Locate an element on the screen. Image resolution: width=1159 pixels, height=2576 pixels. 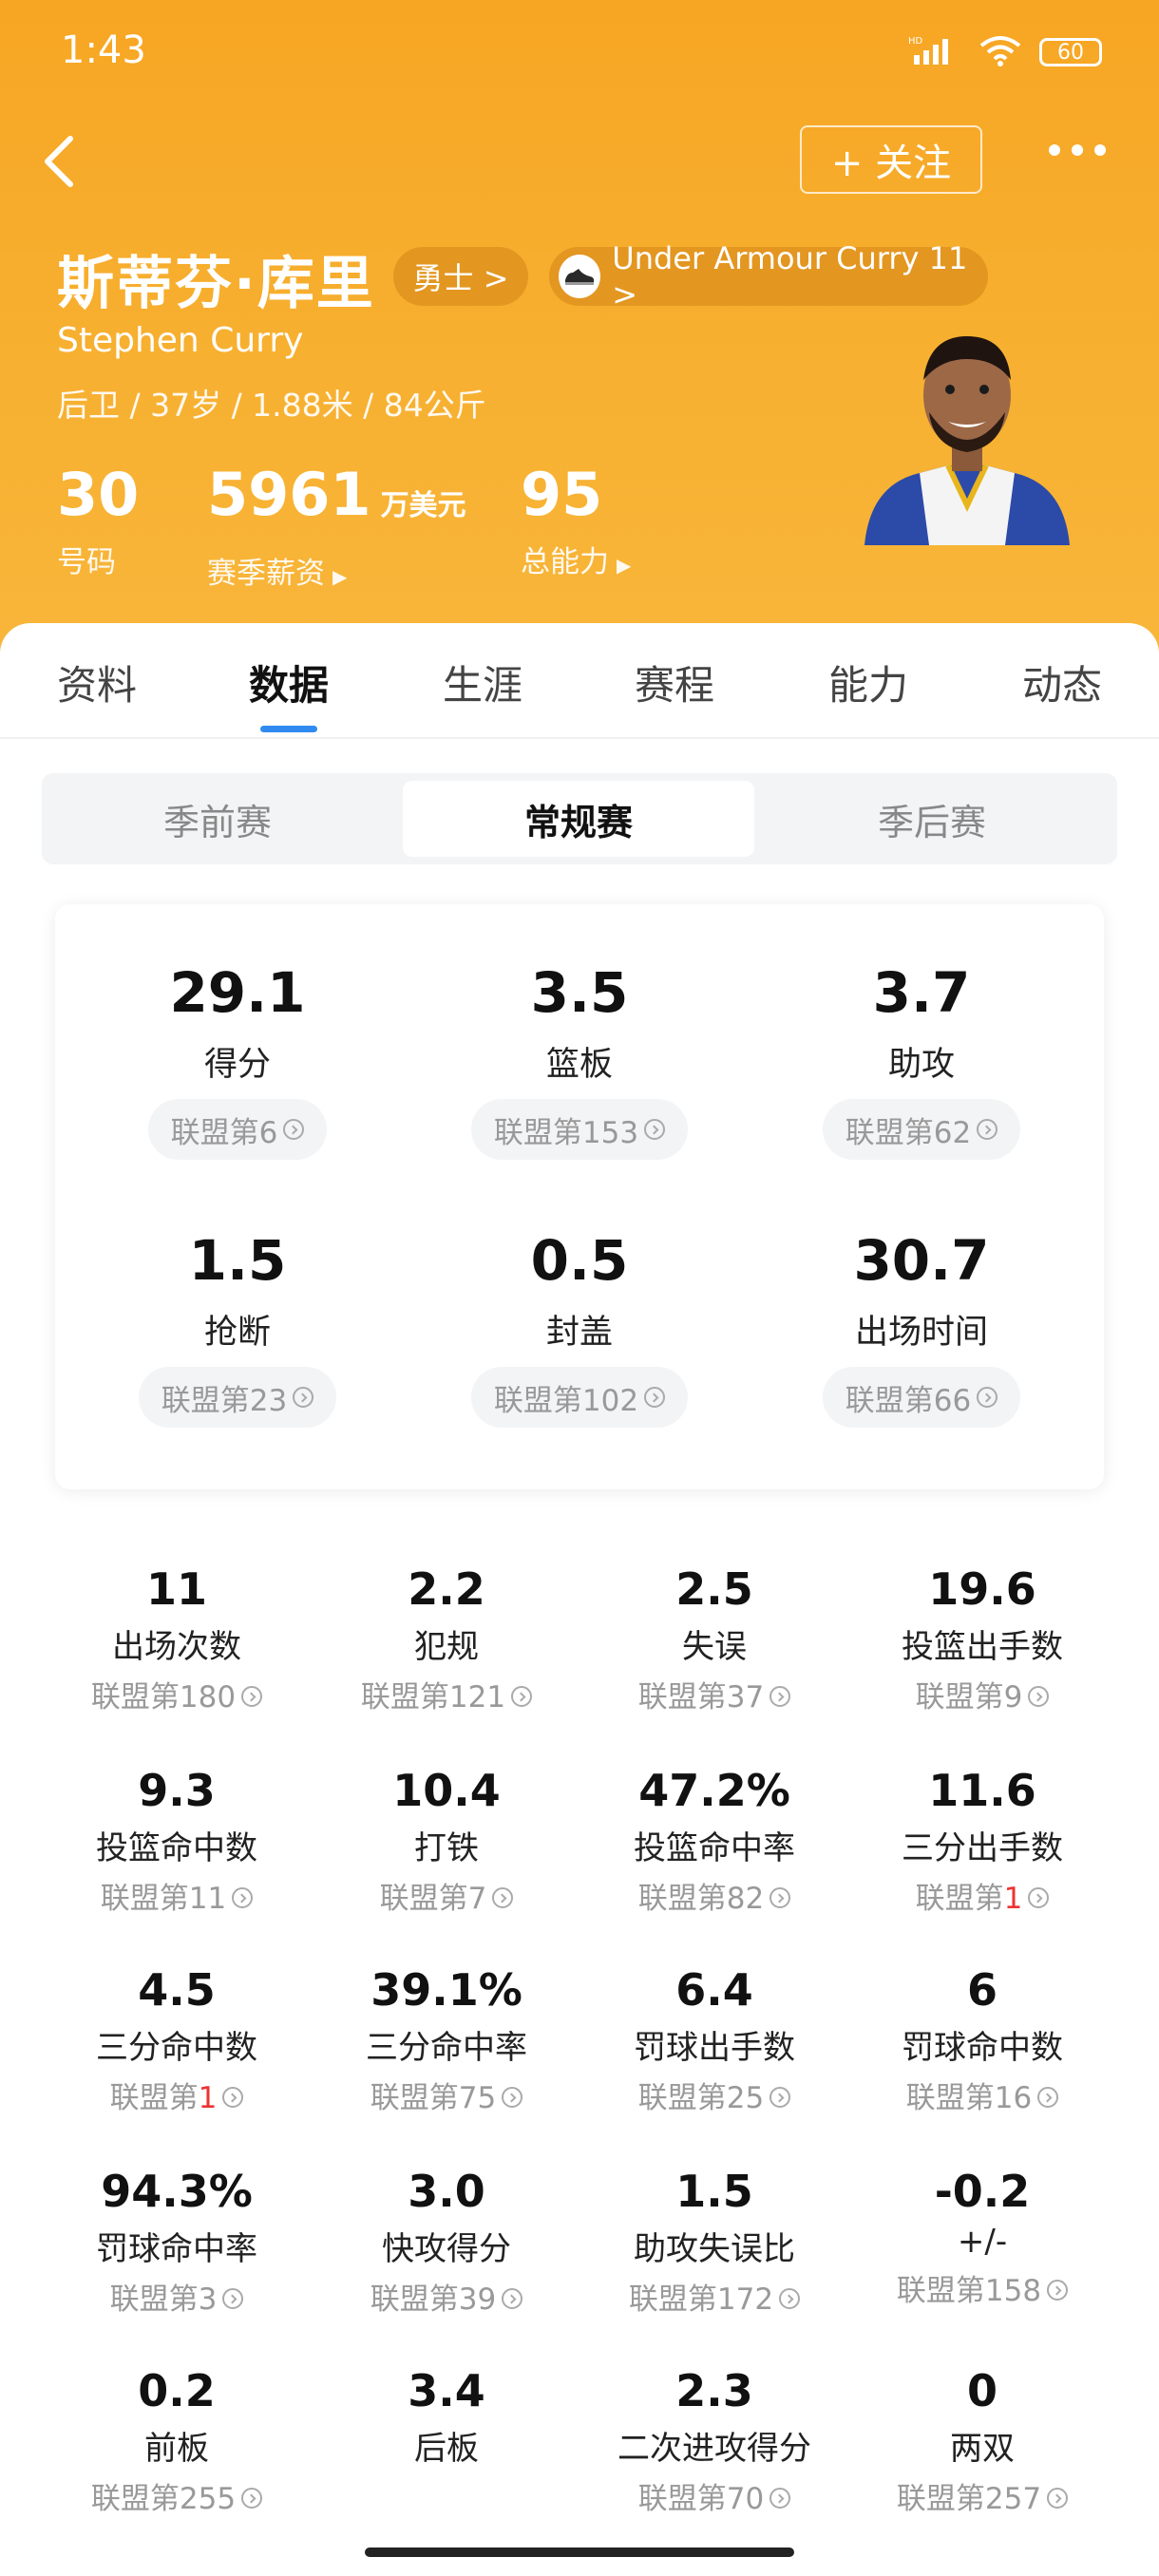
grid-stat-item: 11.6 三分出手数联盟第1 is located at coordinates (982, 1841).